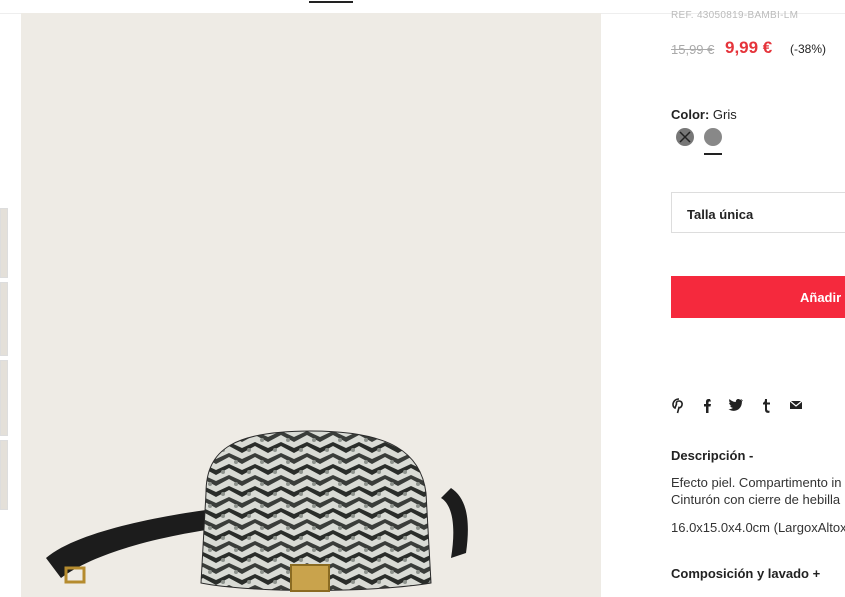 This screenshot has width=845, height=597. Describe the element at coordinates (808, 49) in the screenshot. I see `discount-badge: (-38%)` at that location.